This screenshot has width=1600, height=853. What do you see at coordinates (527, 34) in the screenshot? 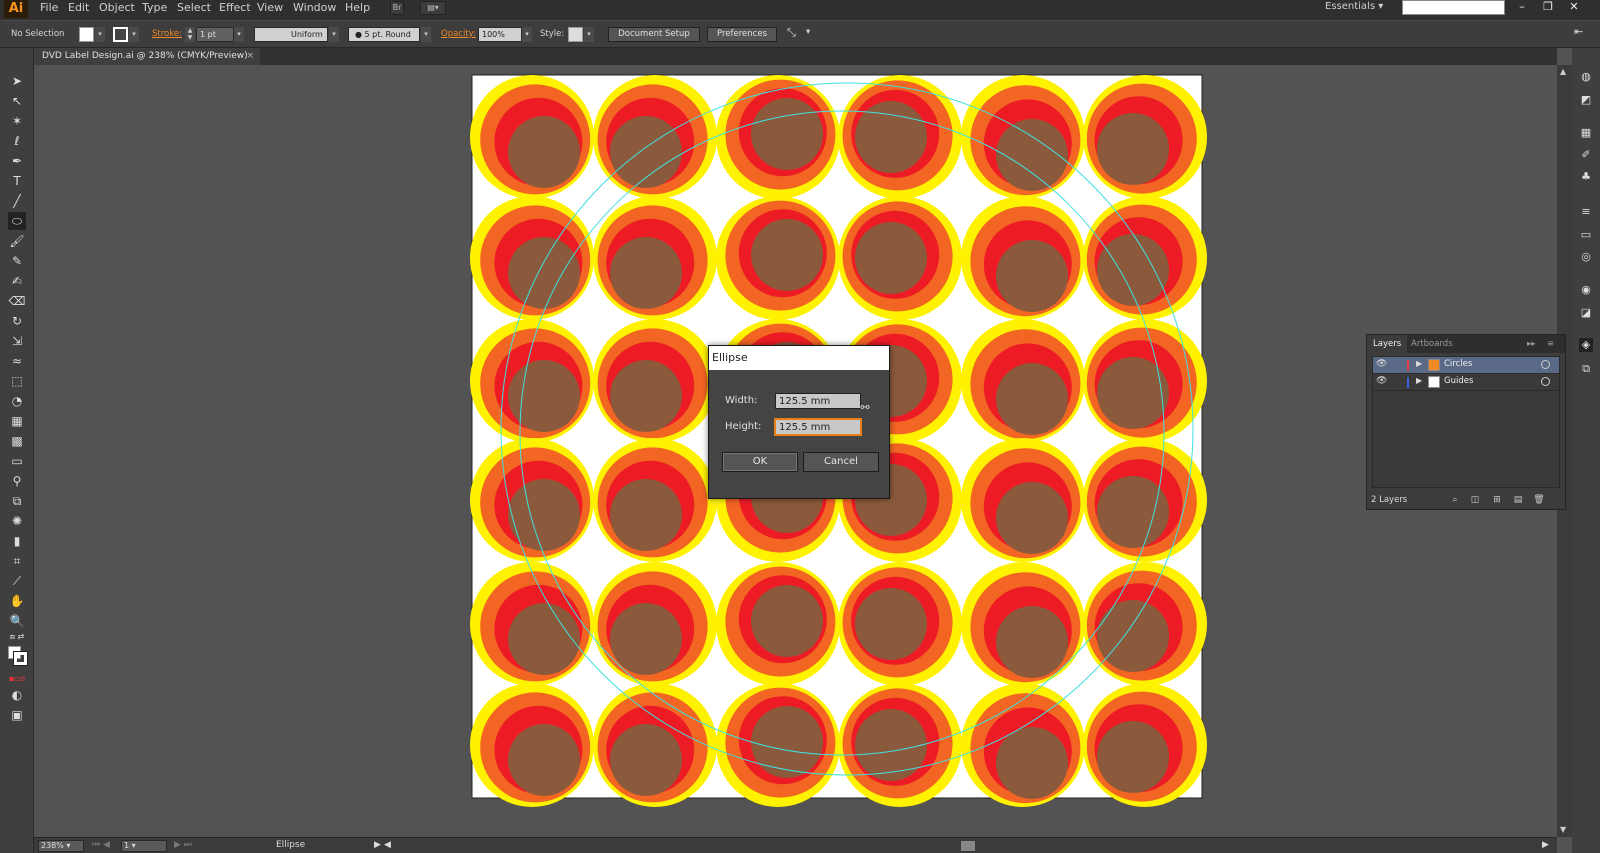
I see `opacity-dropdown: ▾` at bounding box center [527, 34].